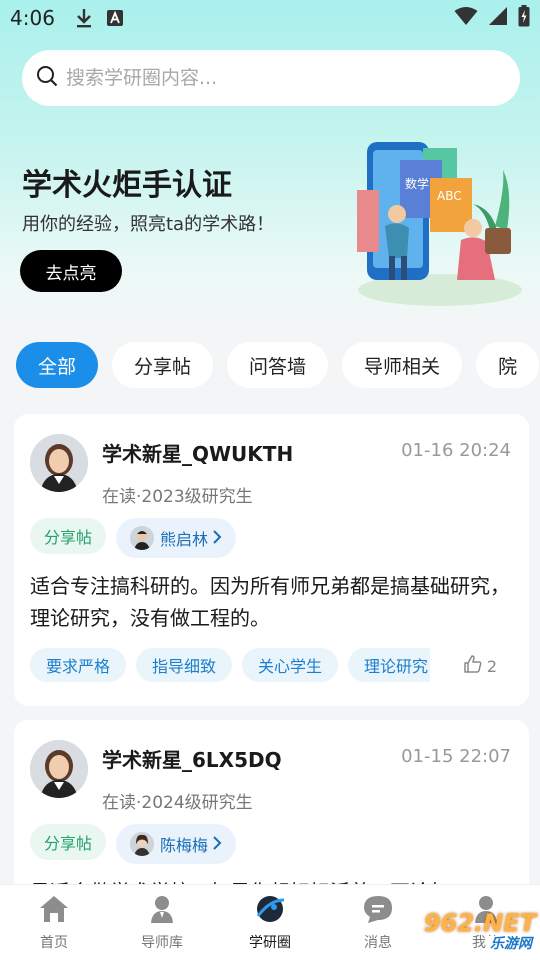 The width and height of the screenshot is (540, 960). I want to click on nav-research-circle: 学研圈, so click(270, 922).